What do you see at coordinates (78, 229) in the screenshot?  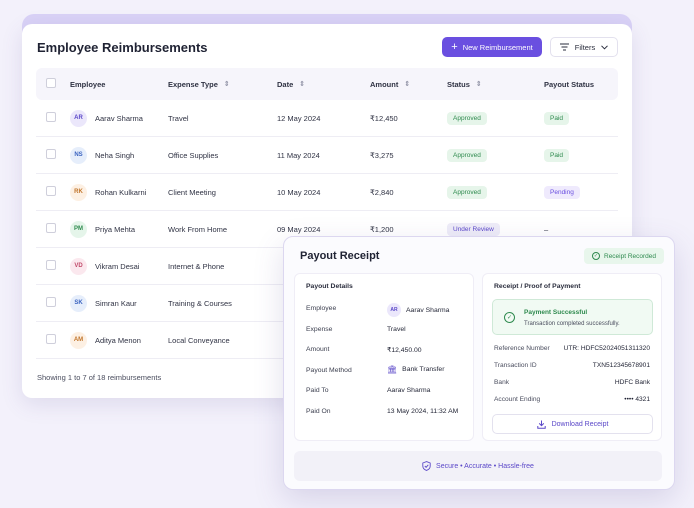 I see `avatar: PM` at bounding box center [78, 229].